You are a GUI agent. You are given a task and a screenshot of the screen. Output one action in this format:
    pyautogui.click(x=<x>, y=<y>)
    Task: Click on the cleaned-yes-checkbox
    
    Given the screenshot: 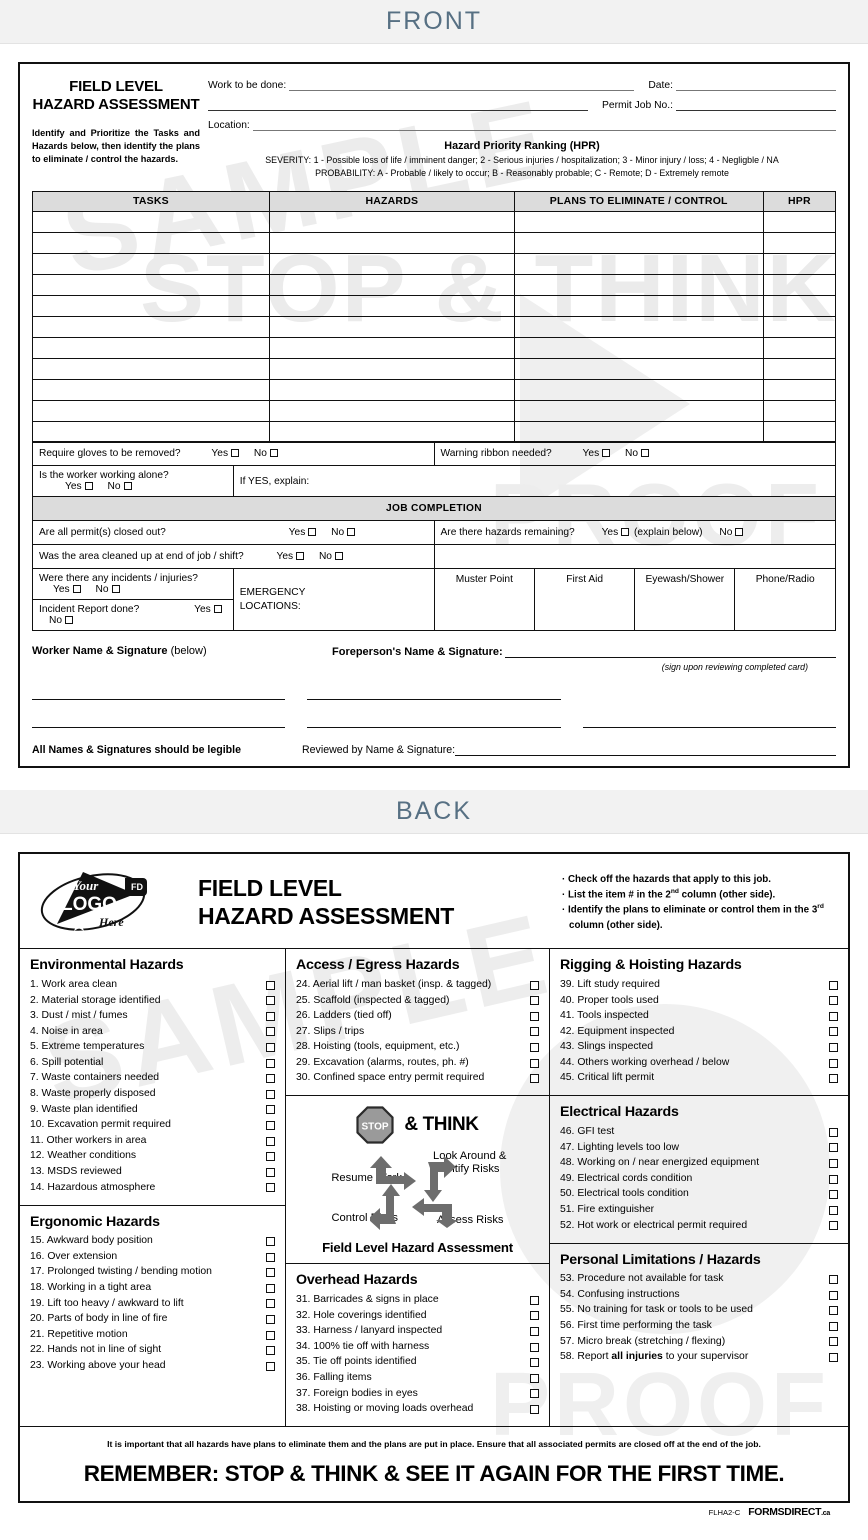 What is the action you would take?
    pyautogui.click(x=300, y=556)
    